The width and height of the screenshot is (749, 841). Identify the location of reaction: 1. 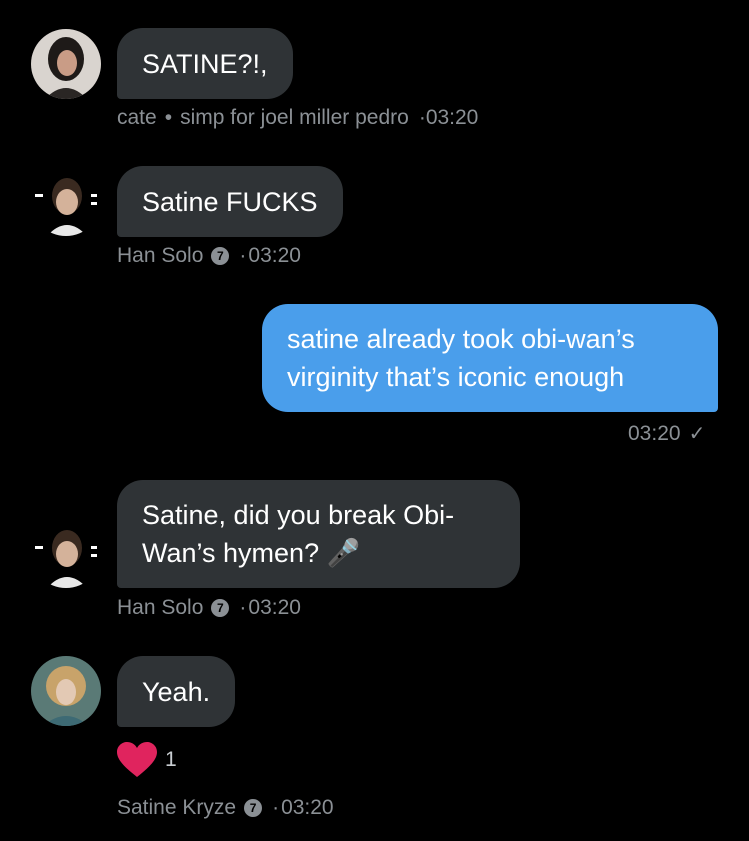
(147, 760).